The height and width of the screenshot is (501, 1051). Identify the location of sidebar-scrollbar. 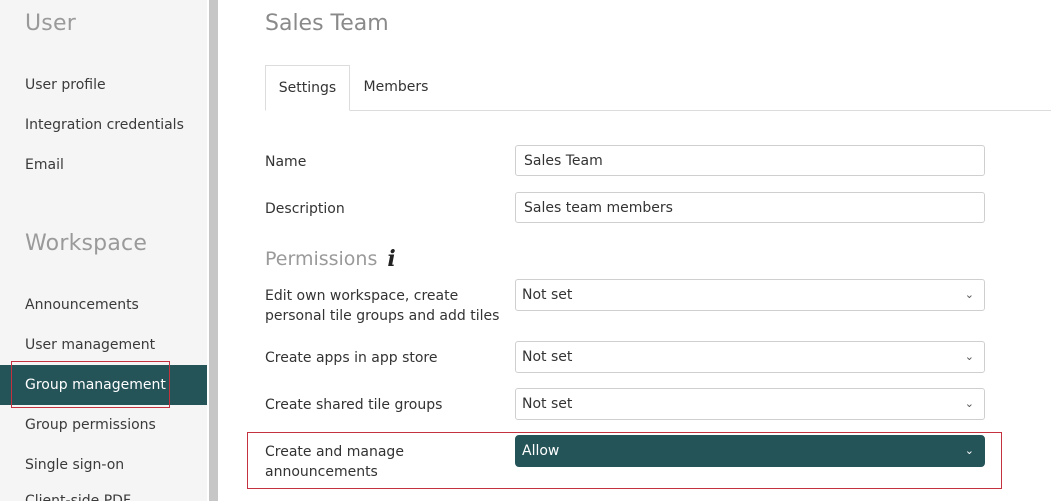
(215, 250).